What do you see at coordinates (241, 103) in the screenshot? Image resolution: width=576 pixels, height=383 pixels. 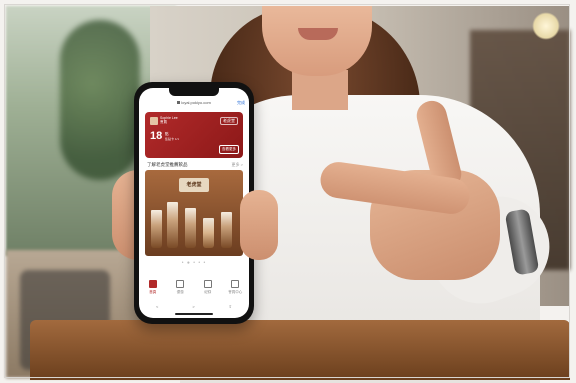 I see `done-button: 完成` at bounding box center [241, 103].